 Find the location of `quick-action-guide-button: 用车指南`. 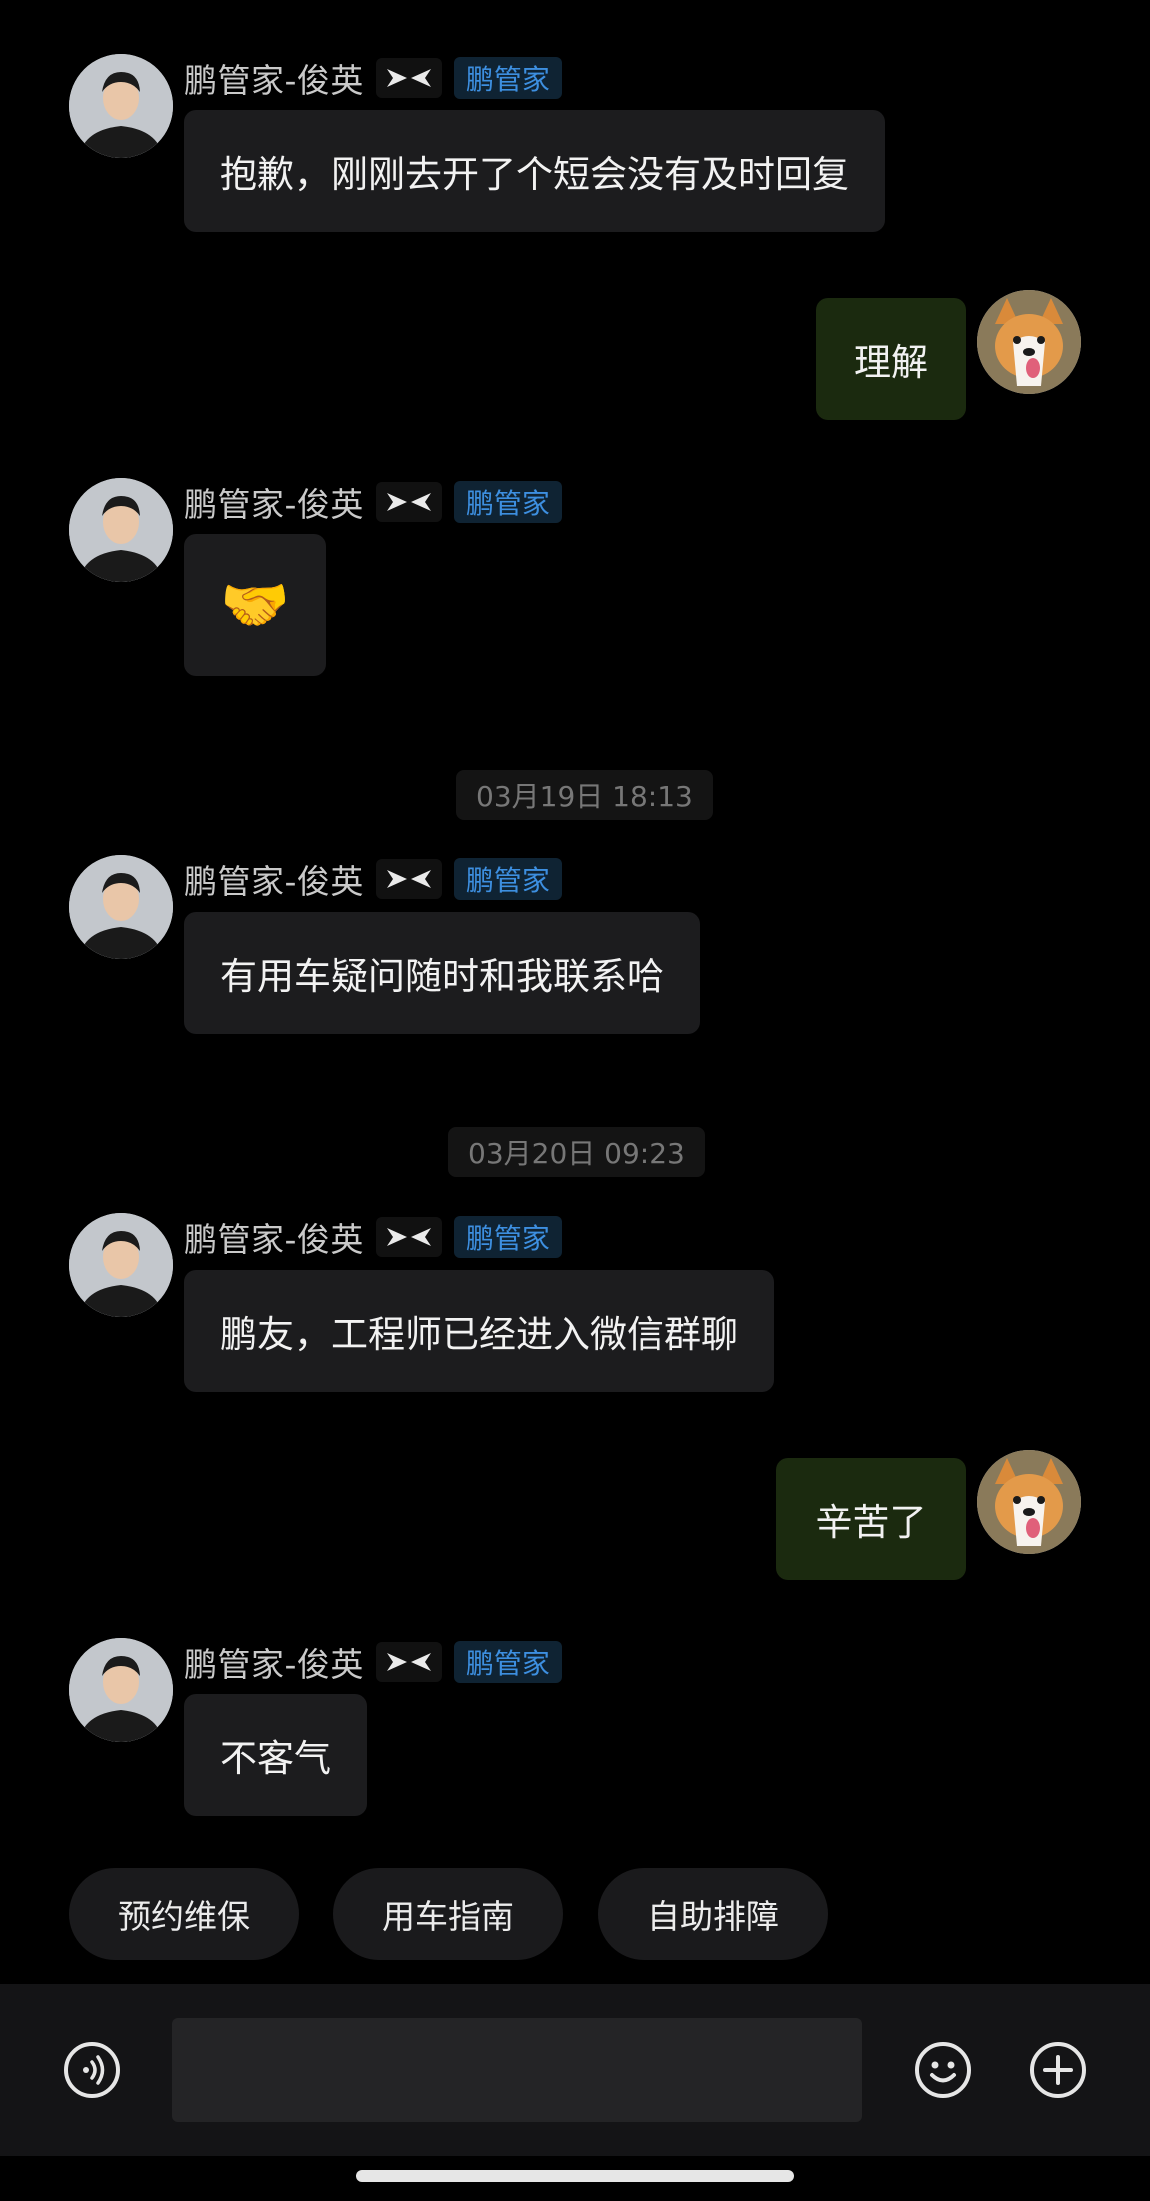

quick-action-guide-button: 用车指南 is located at coordinates (448, 1914).